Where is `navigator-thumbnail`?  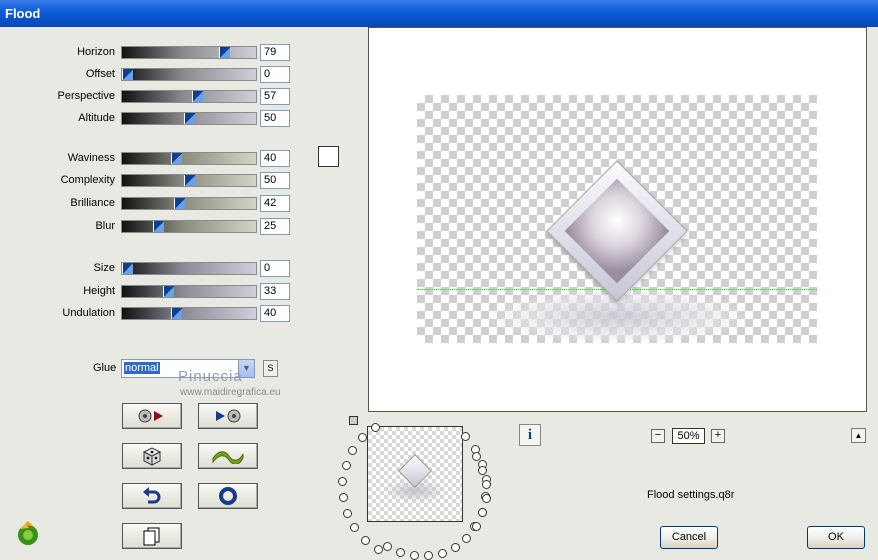
navigator-thumbnail is located at coordinates (415, 474).